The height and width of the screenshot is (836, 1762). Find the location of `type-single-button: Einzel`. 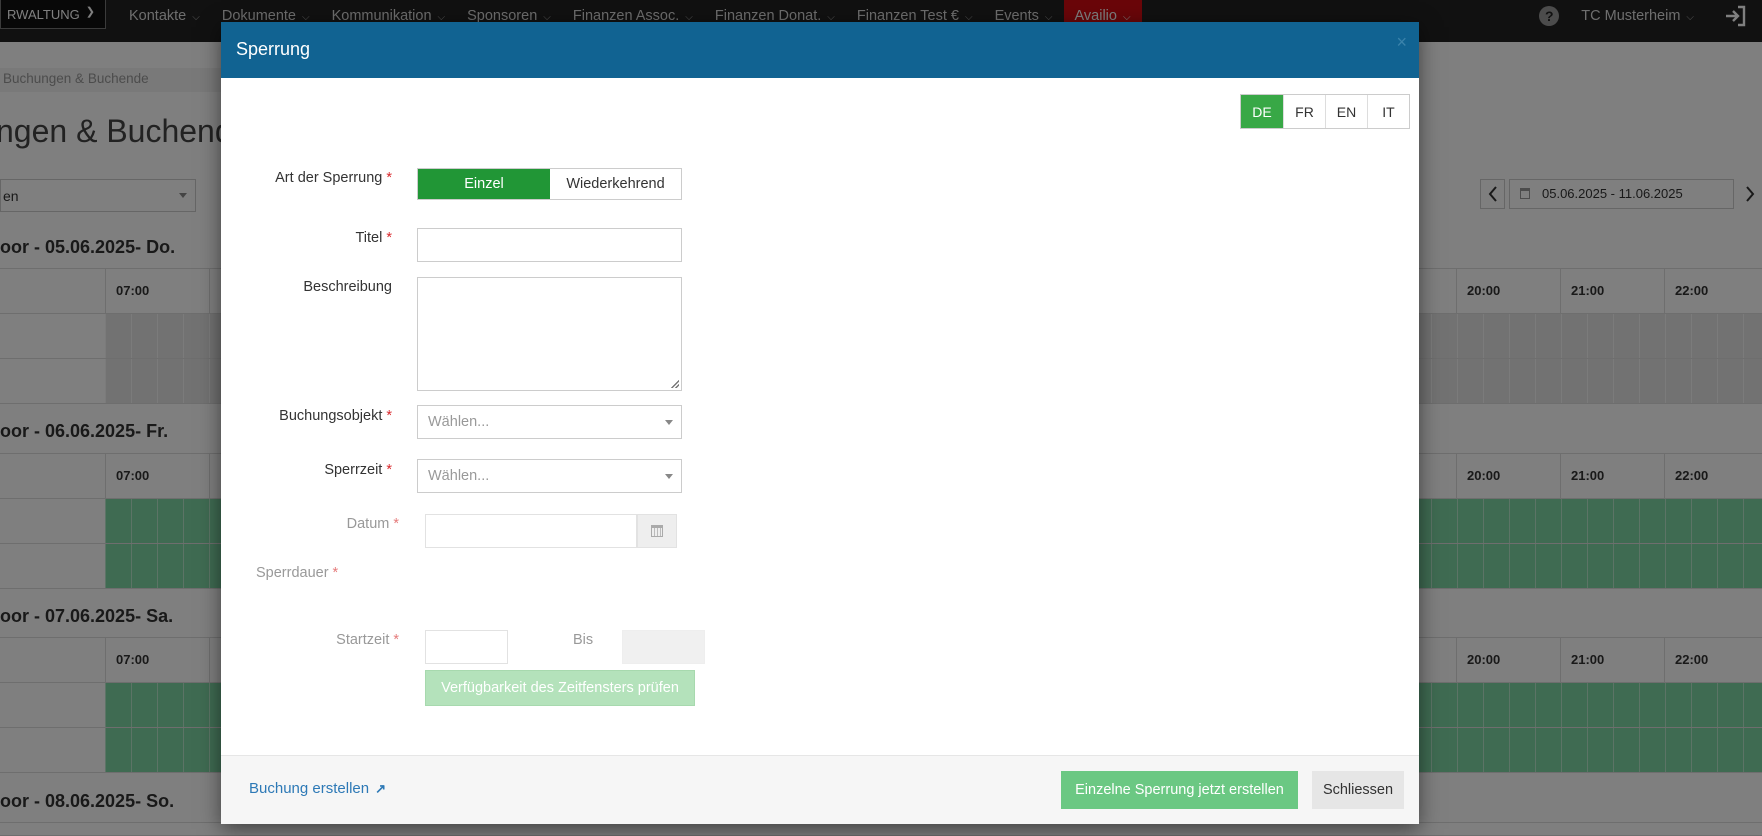

type-single-button: Einzel is located at coordinates (484, 184).